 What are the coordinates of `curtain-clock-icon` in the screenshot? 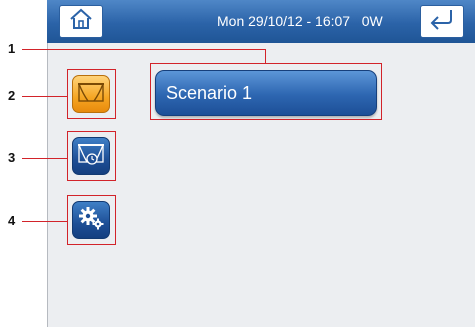 It's located at (91, 156).